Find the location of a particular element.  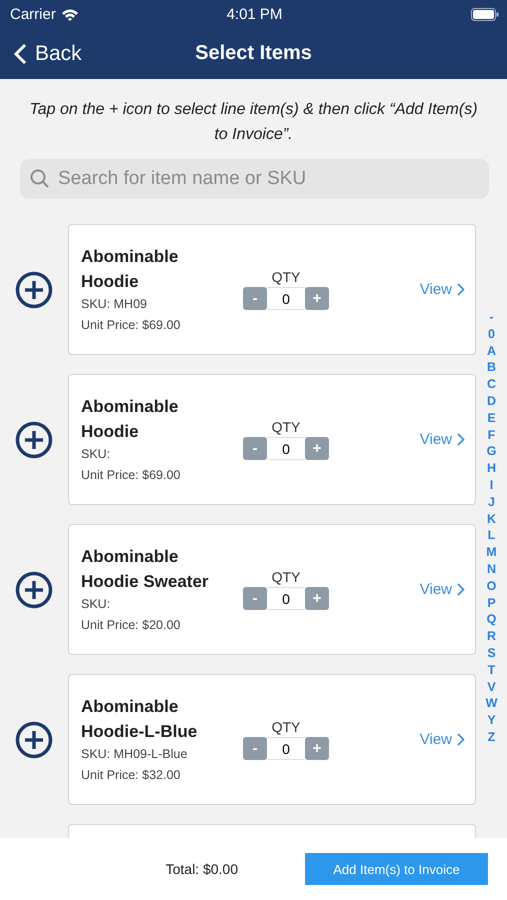

index-letter: M is located at coordinates (491, 552).